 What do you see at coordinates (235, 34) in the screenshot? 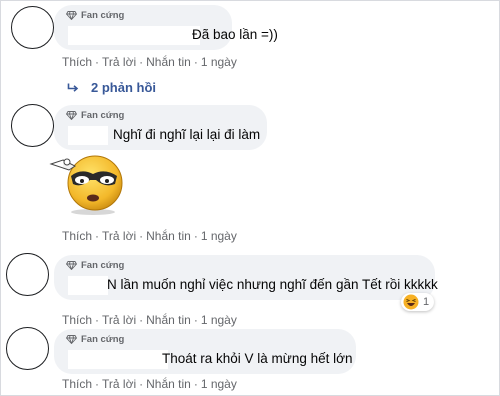
I see `comment-text: Đã bao lần =))` at bounding box center [235, 34].